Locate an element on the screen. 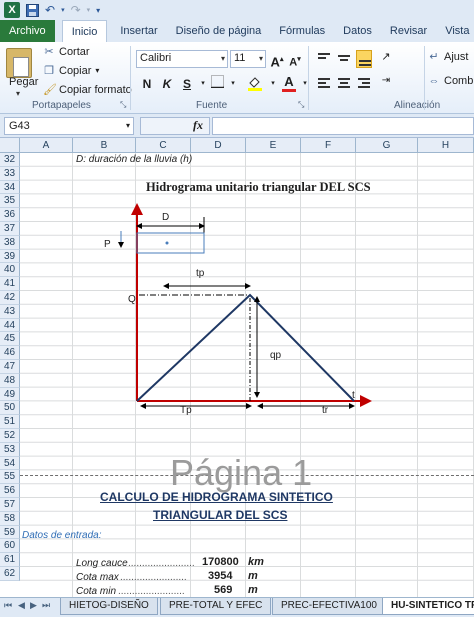 The width and height of the screenshot is (474, 617). cota-max-value: 3954 is located at coordinates (220, 576).